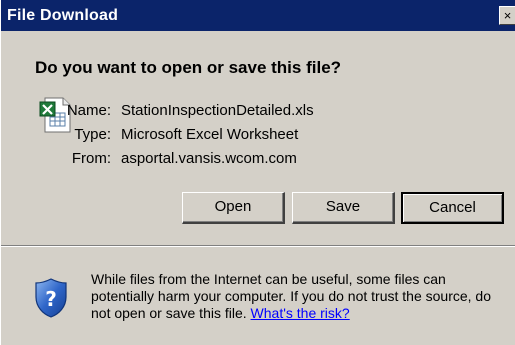 This screenshot has width=515, height=345. I want to click on save-button: Save, so click(343, 208).